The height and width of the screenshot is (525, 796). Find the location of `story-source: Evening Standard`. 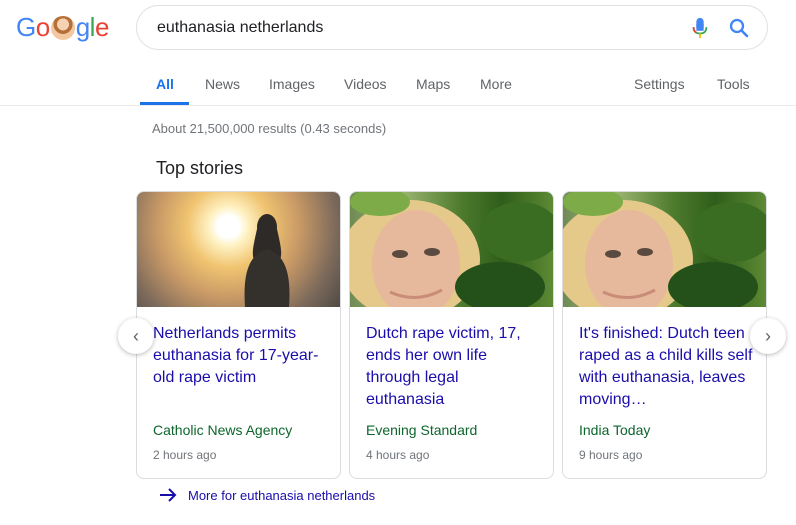

story-source: Evening Standard is located at coordinates (422, 430).